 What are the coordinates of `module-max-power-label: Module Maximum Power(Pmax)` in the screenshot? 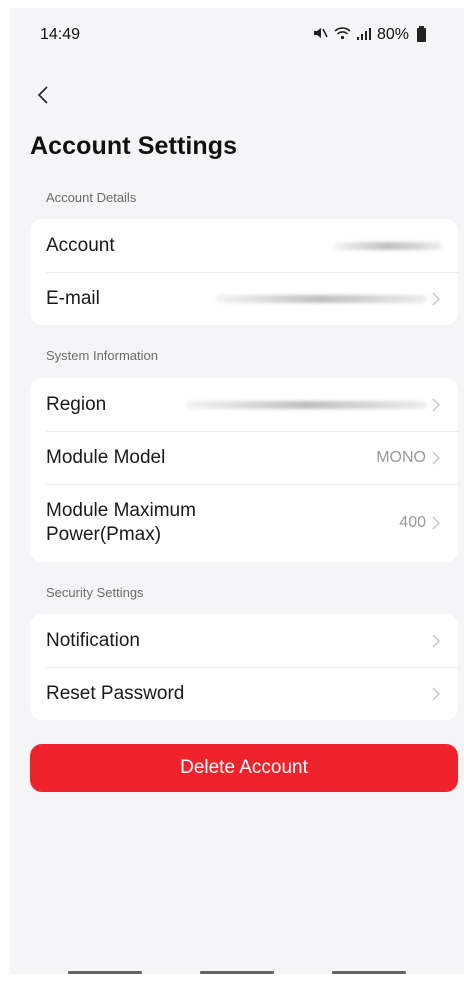 It's located at (121, 522).